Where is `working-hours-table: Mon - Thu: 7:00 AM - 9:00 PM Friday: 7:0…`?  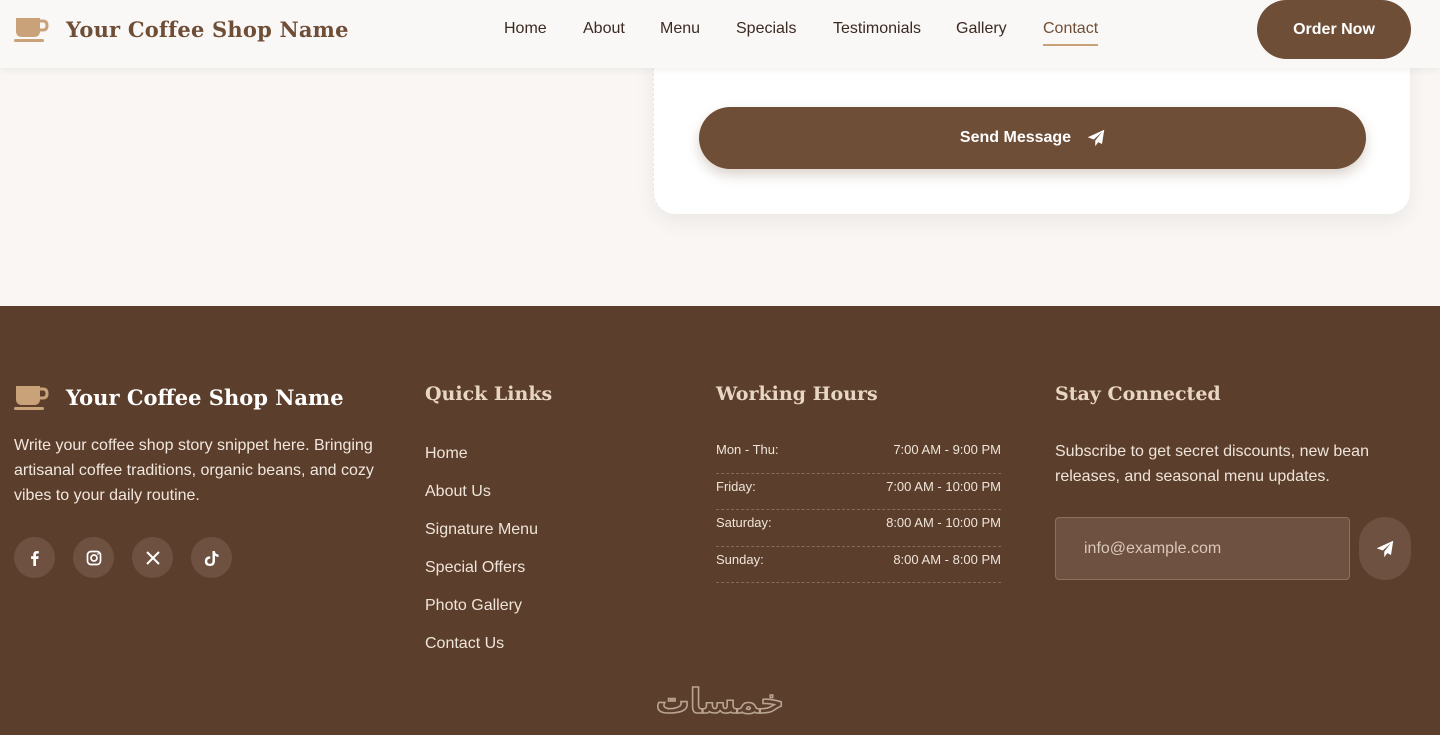
working-hours-table: Mon - Thu: 7:00 AM - 9:00 PM Friday: 7:0… is located at coordinates (858, 510).